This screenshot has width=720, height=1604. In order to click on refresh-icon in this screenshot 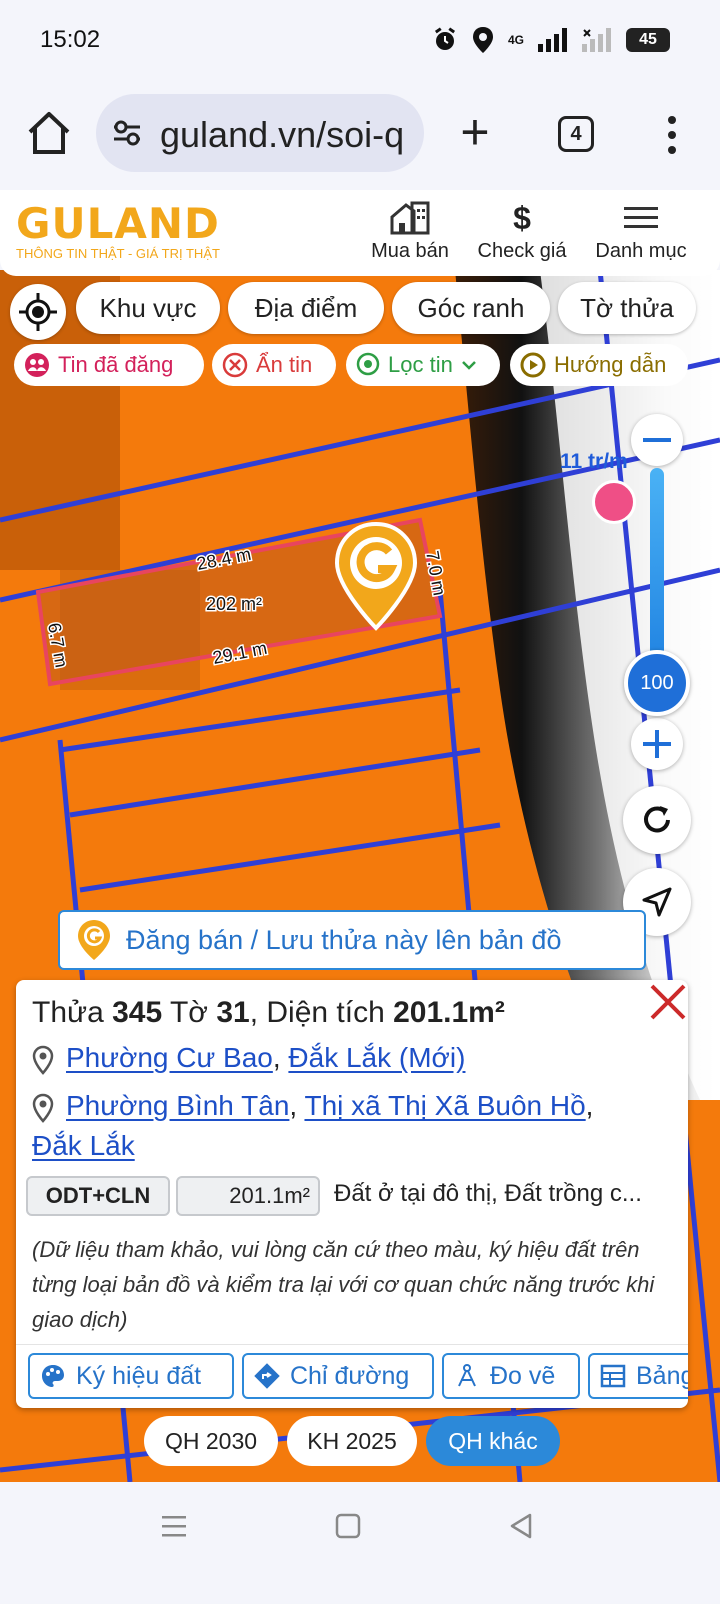, I will do `click(657, 819)`.